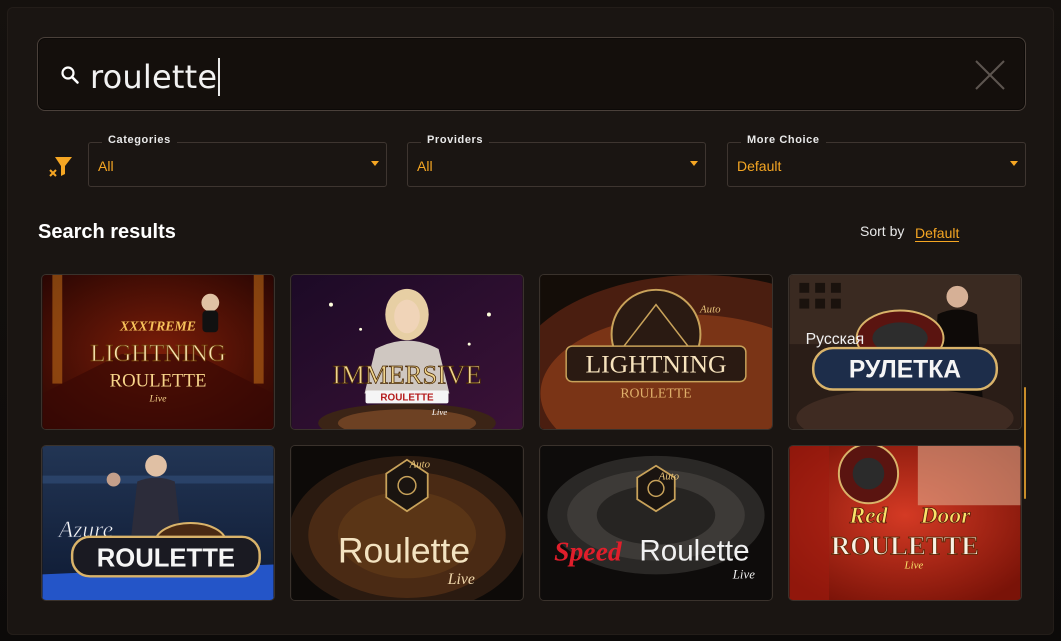  Describe the element at coordinates (905, 370) in the screenshot. I see `game-title-line: РУЛЕТКА` at that location.